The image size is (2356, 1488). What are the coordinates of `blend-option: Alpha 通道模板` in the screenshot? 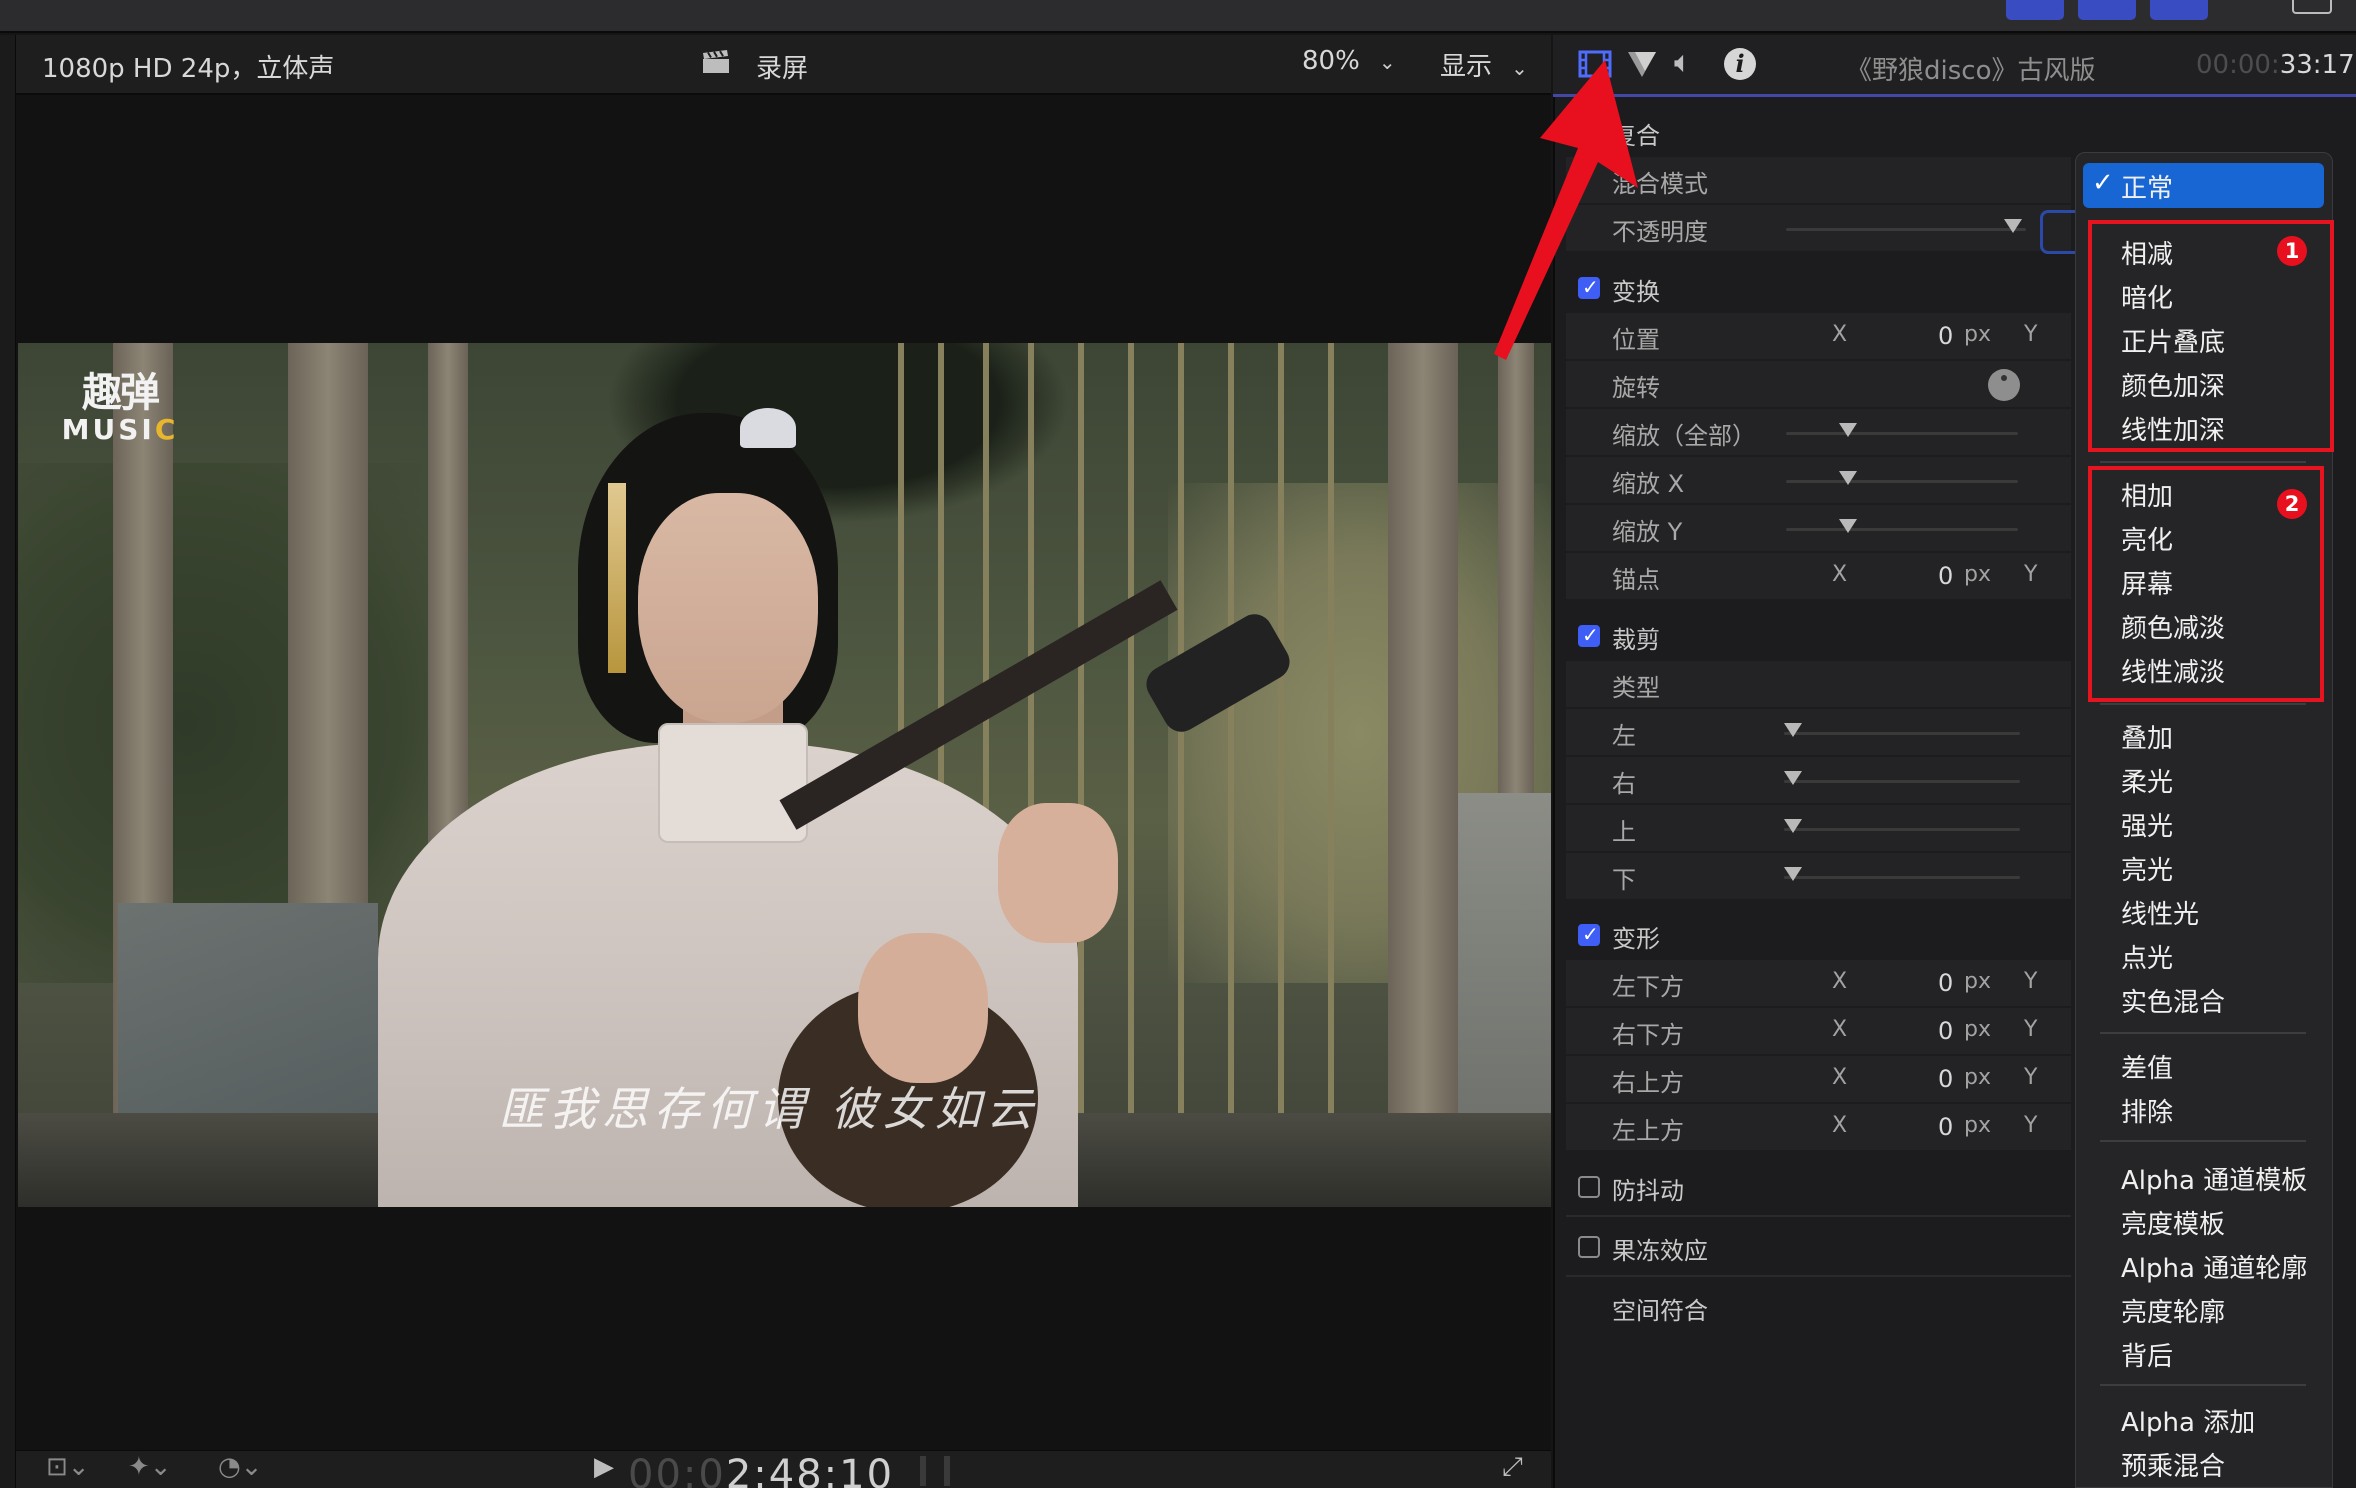 It's located at (2214, 1178).